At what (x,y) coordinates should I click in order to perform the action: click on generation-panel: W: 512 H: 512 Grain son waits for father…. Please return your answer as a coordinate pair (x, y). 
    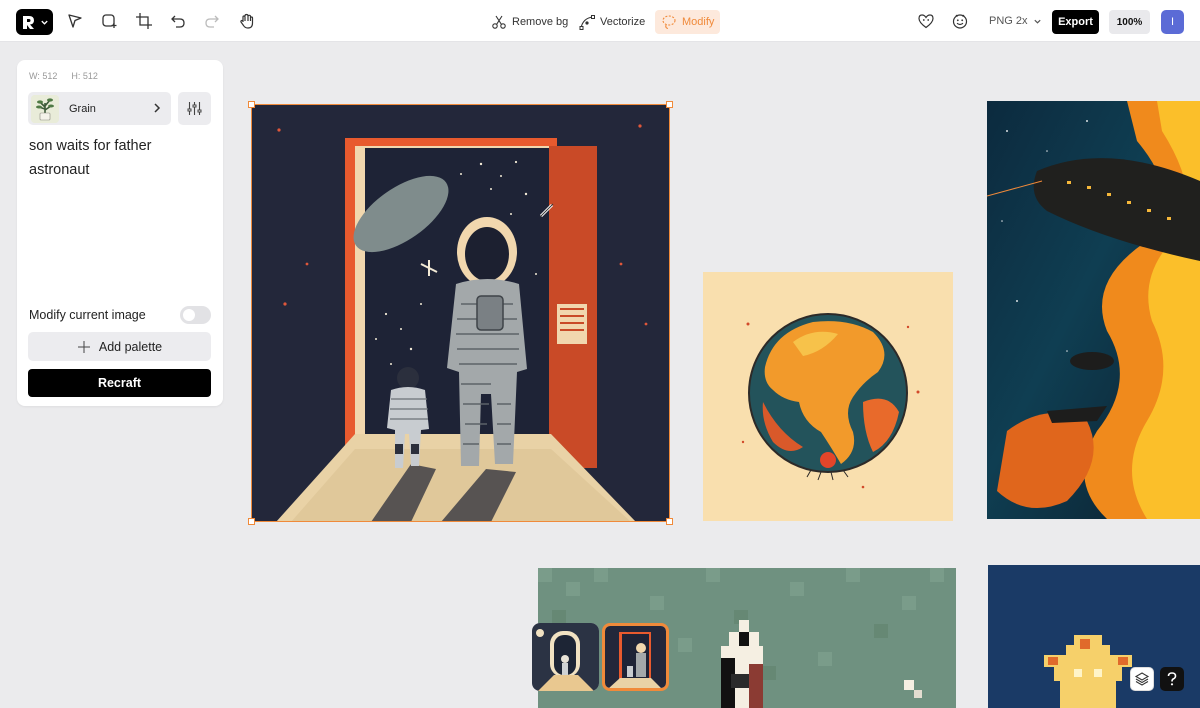
    Looking at the image, I should click on (120, 233).